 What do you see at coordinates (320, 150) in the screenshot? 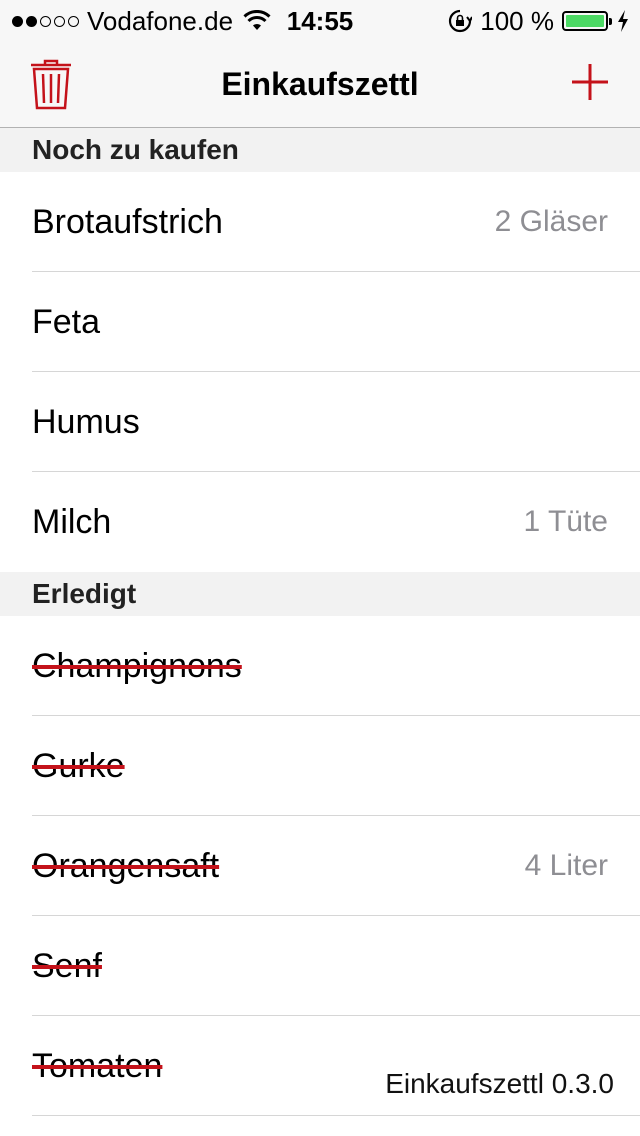
I see `section-header-pending: Noch zu kaufen` at bounding box center [320, 150].